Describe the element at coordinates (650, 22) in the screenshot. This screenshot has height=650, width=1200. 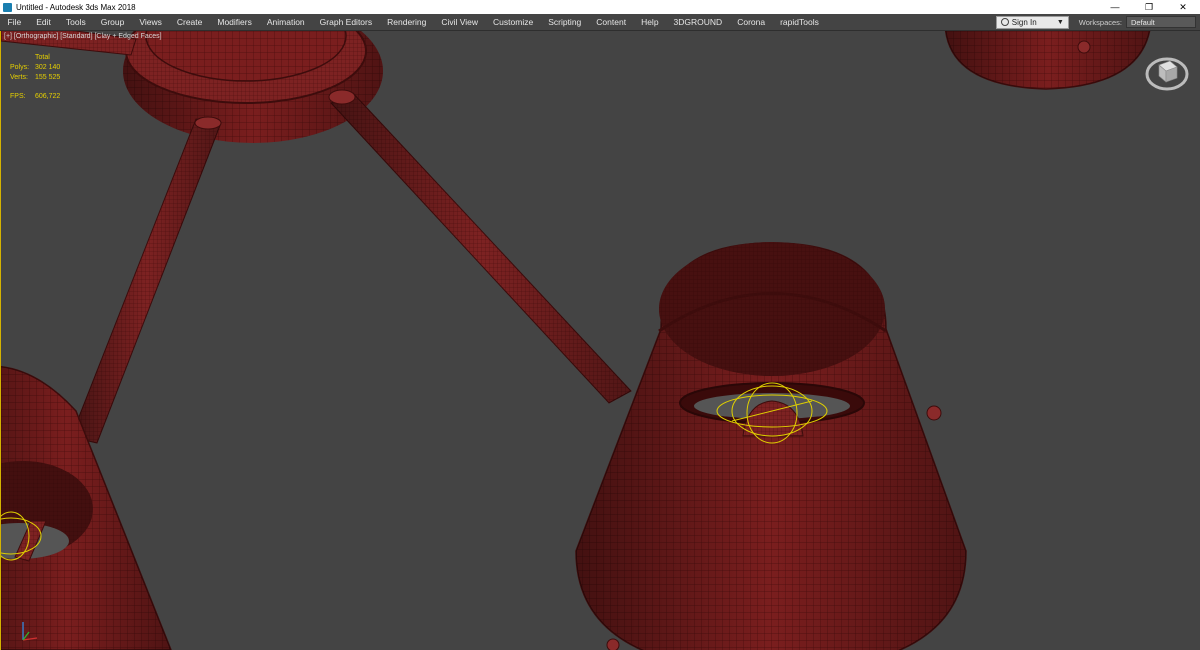
I see `menu-help: Help` at that location.